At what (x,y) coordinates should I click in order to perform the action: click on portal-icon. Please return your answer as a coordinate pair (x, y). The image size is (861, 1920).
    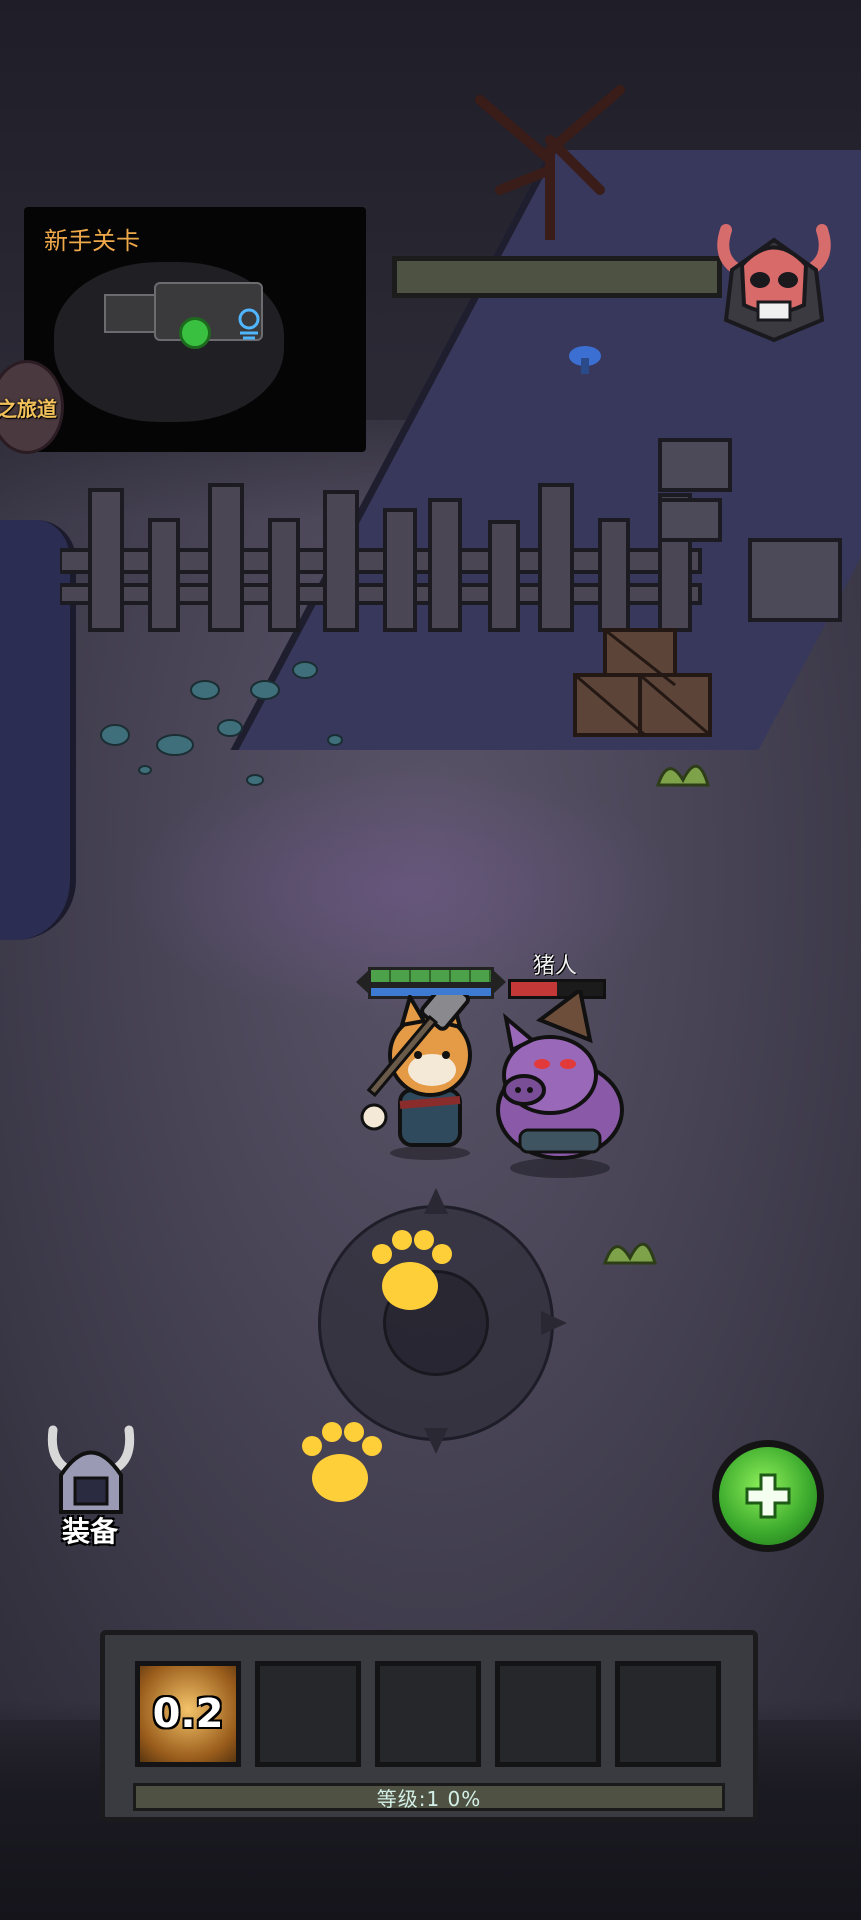
    Looking at the image, I should click on (249, 324).